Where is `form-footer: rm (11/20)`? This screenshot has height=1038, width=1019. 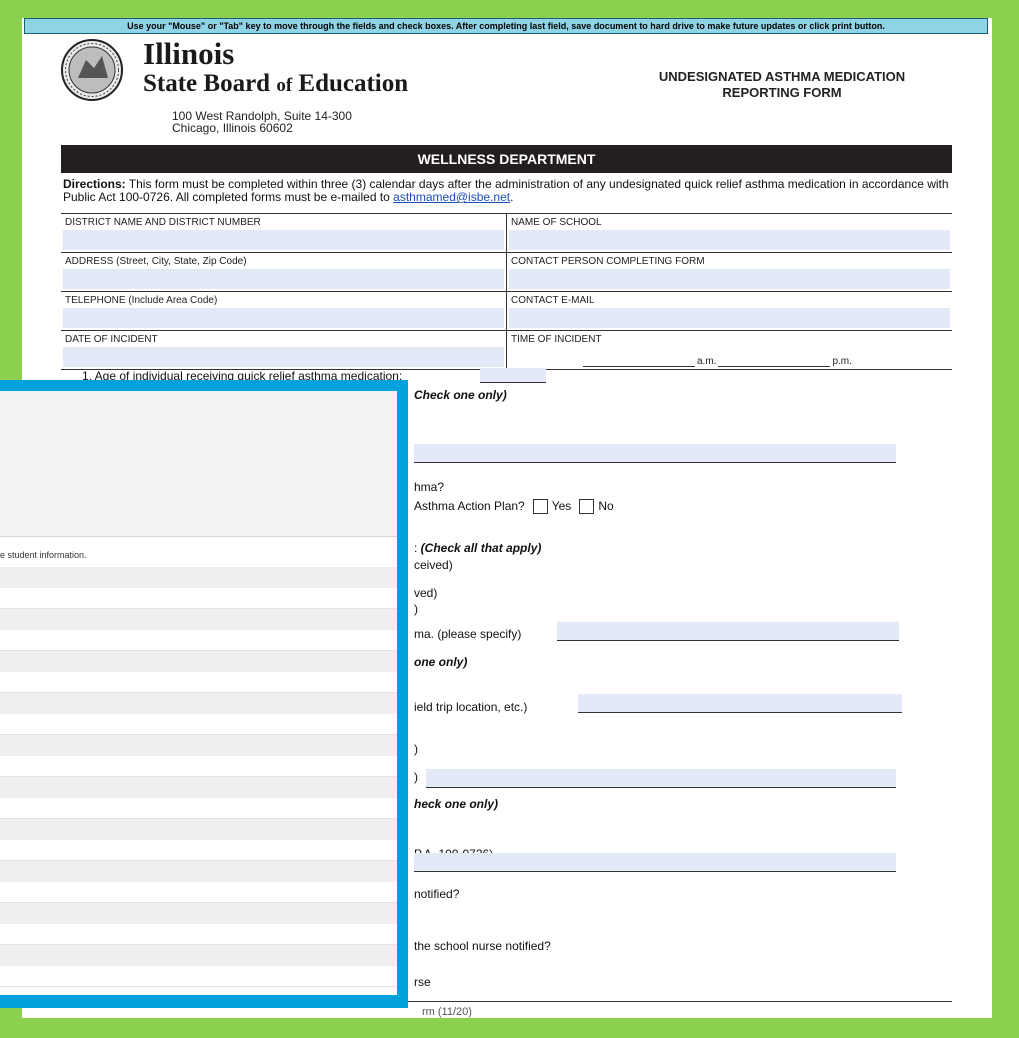 form-footer: rm (11/20) is located at coordinates (447, 1012).